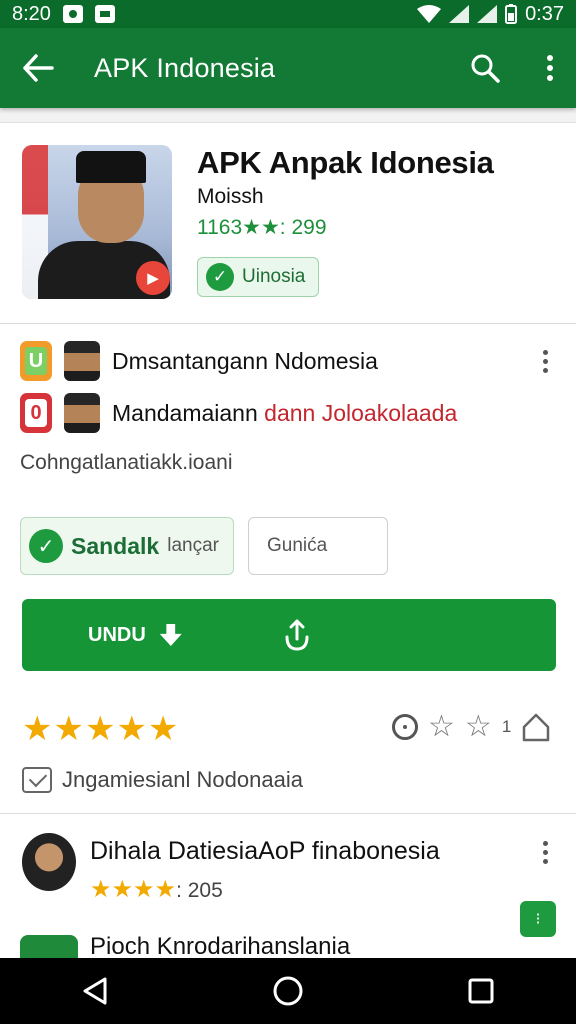 The height and width of the screenshot is (1024, 576). What do you see at coordinates (97, 222) in the screenshot?
I see `app-icon: ▶` at bounding box center [97, 222].